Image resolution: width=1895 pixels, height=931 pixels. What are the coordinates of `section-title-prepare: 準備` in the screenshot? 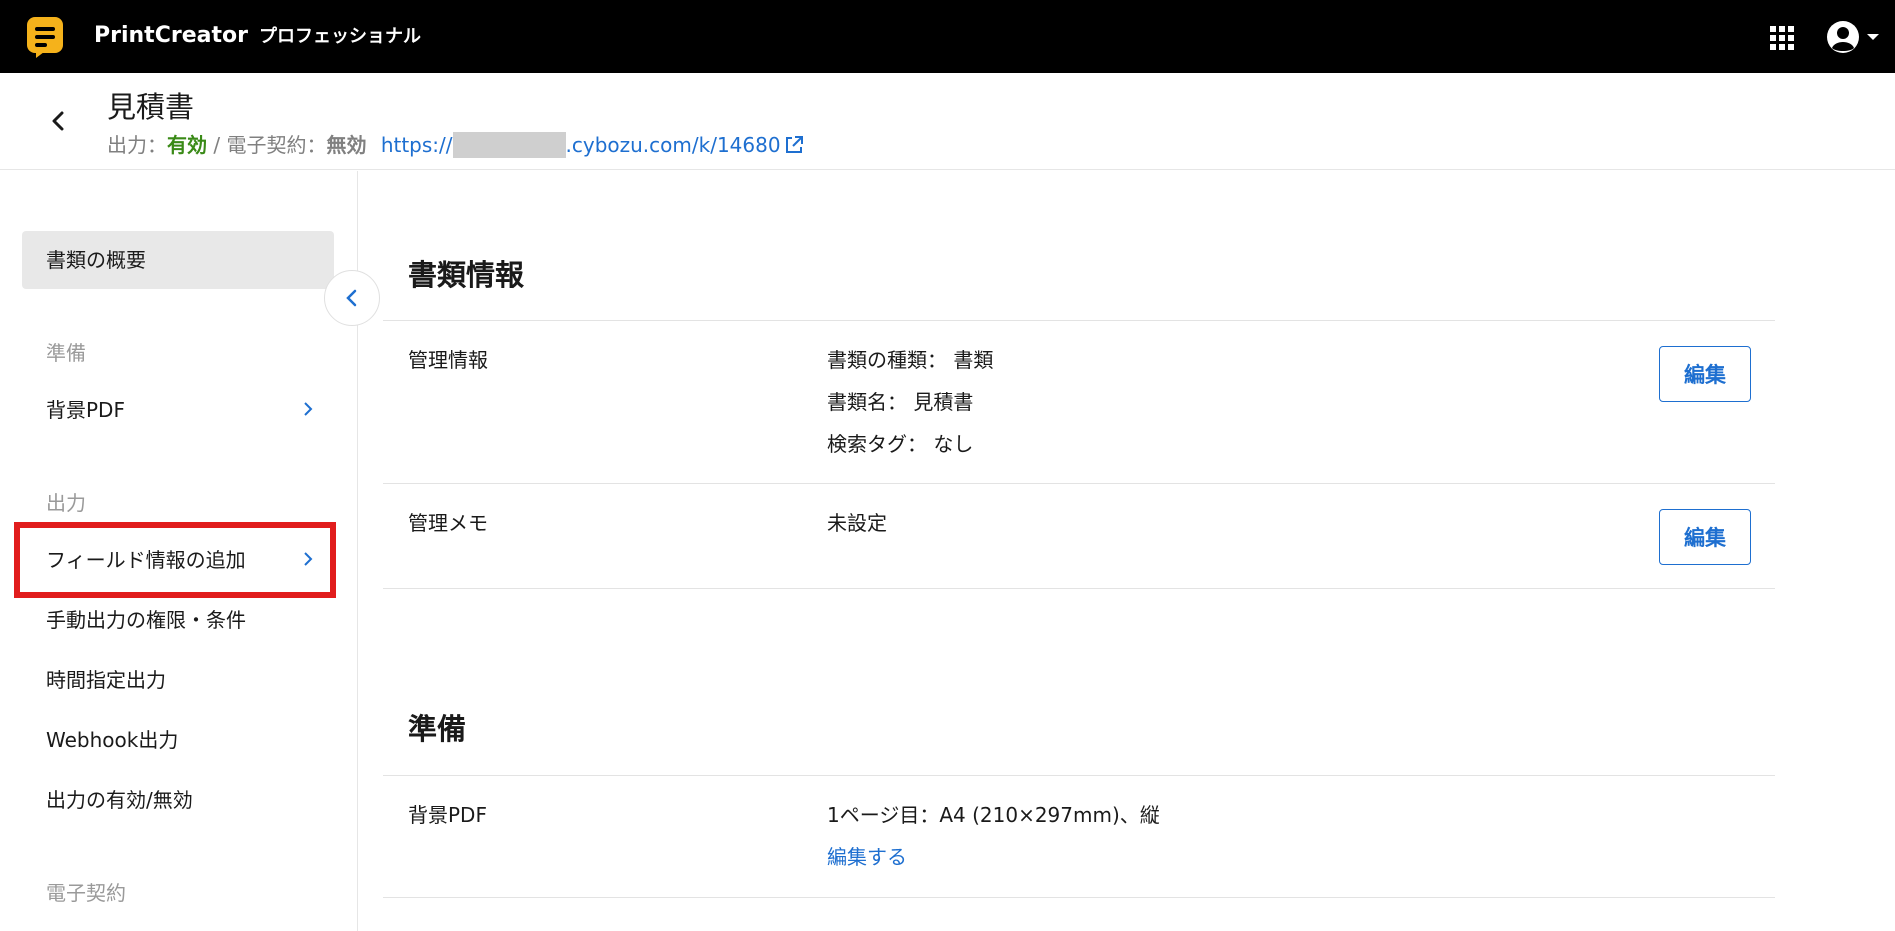 It's located at (437, 729).